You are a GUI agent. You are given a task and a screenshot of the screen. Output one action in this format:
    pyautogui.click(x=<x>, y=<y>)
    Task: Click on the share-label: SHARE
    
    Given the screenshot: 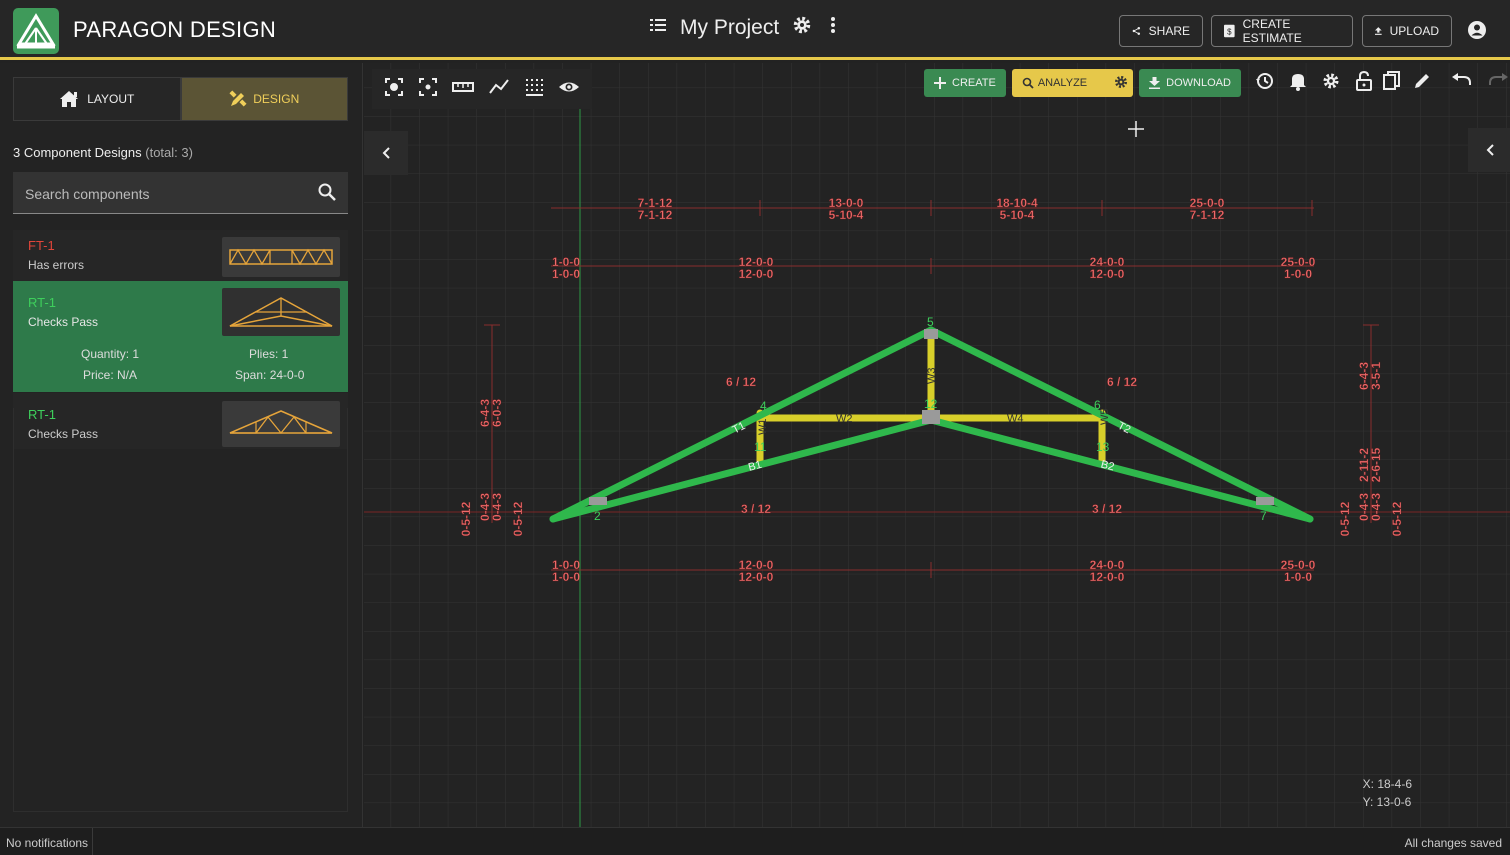 What is the action you would take?
    pyautogui.click(x=1169, y=31)
    